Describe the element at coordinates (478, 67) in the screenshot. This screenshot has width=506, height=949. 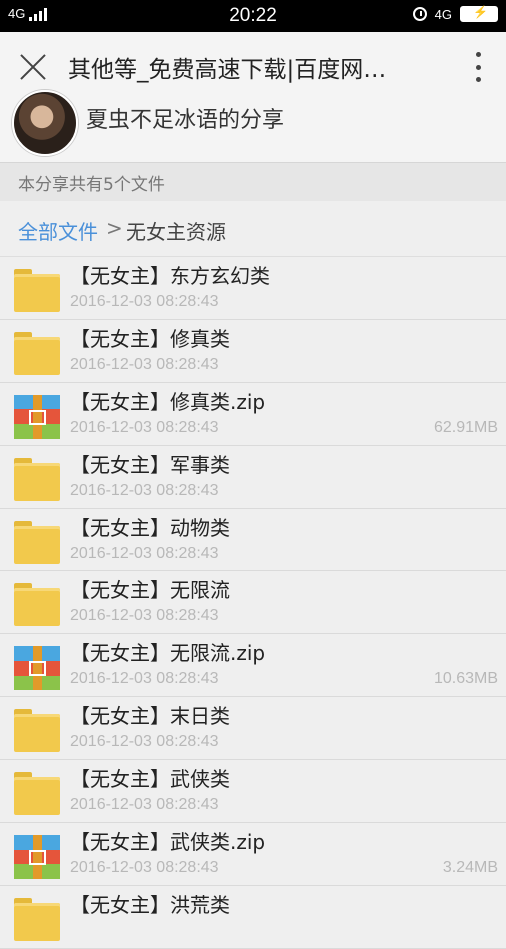
I see `more-options-button` at that location.